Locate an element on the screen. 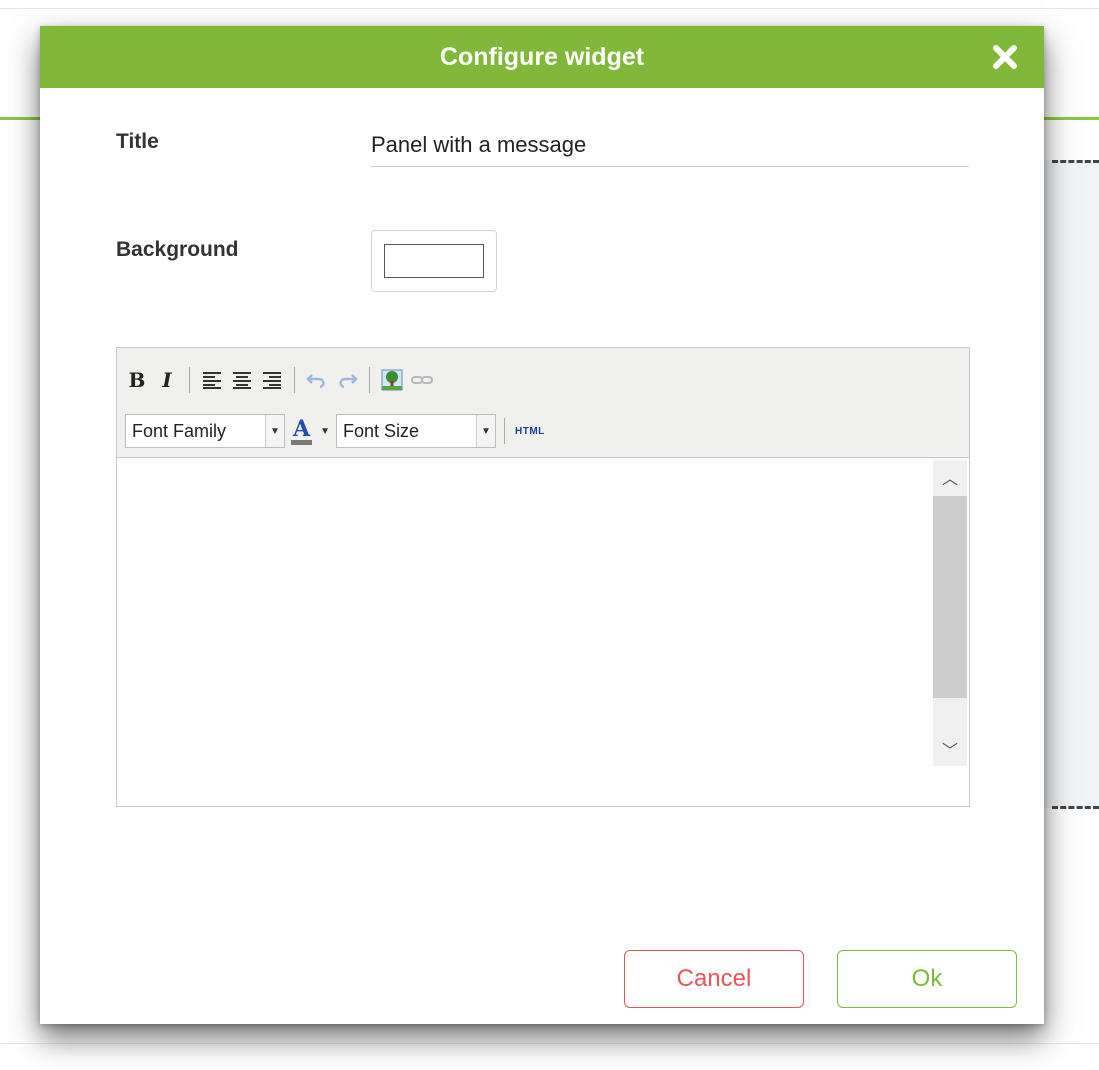 This screenshot has height=1070, width=1099. align-center-icon is located at coordinates (242, 380).